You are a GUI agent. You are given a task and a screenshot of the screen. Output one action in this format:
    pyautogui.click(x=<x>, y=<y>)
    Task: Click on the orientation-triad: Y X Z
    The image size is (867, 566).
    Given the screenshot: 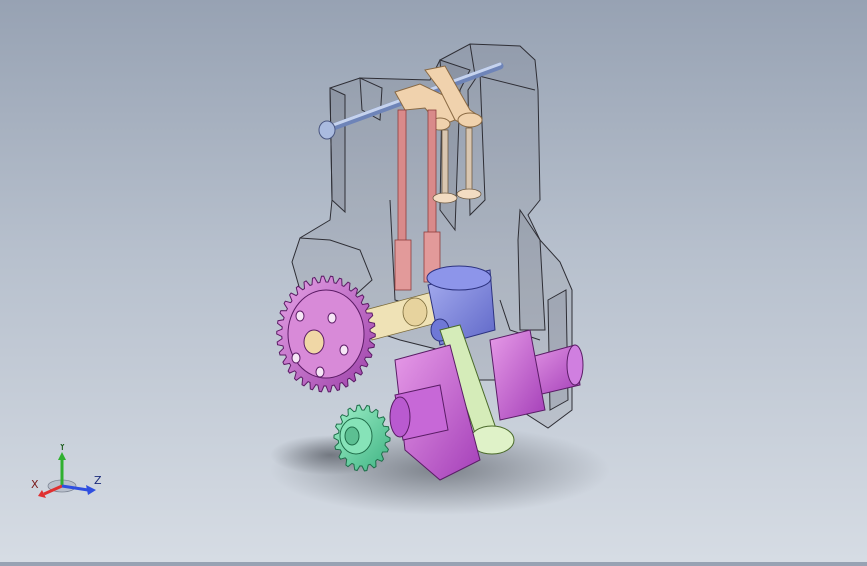 What is the action you would take?
    pyautogui.click(x=66, y=471)
    